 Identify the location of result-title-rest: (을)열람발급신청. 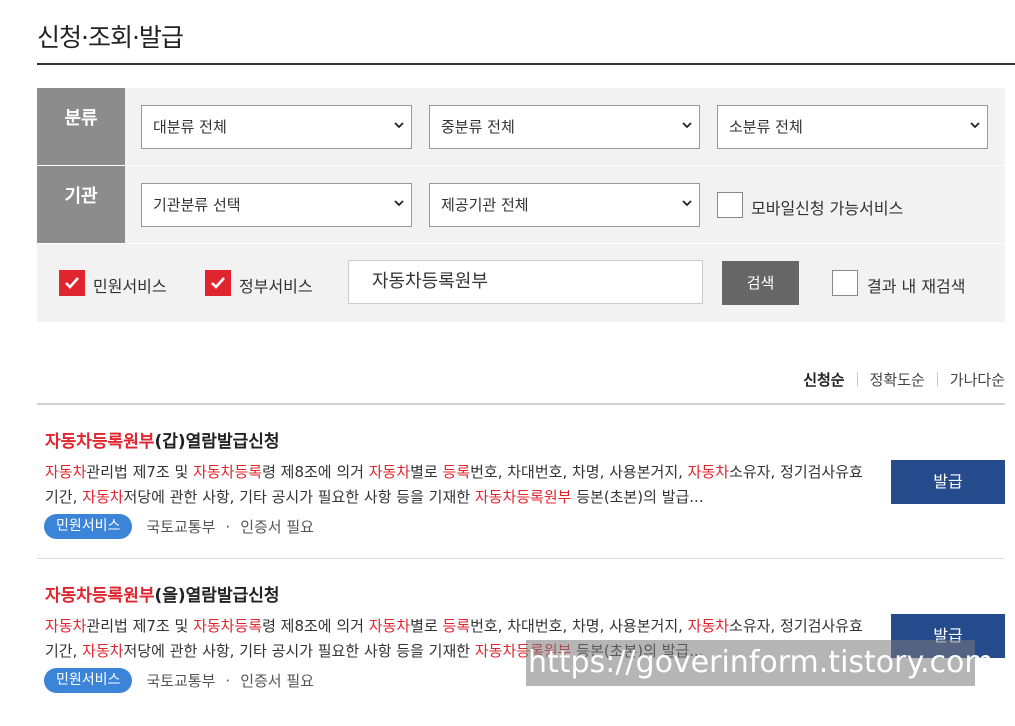
(217, 596).